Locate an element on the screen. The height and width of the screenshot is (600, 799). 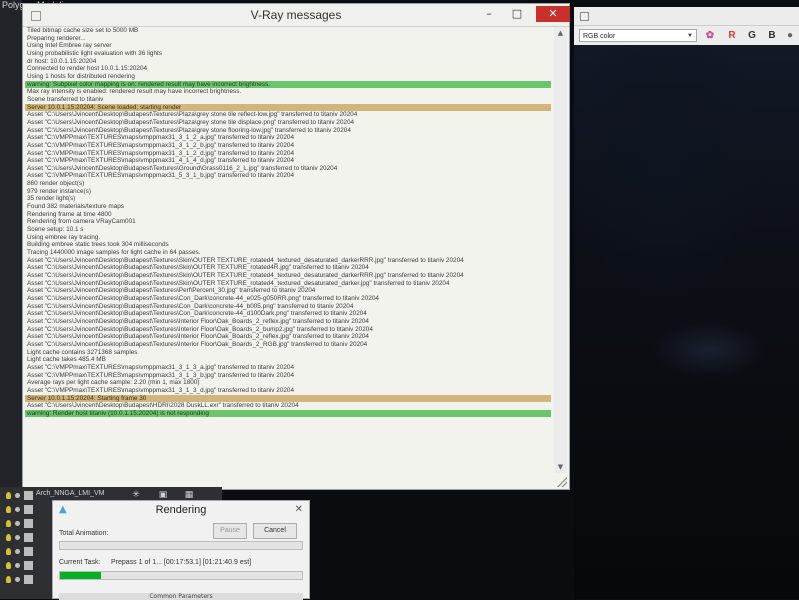
log-line: Rendering from camera VRayCam001 is located at coordinates (81, 222).